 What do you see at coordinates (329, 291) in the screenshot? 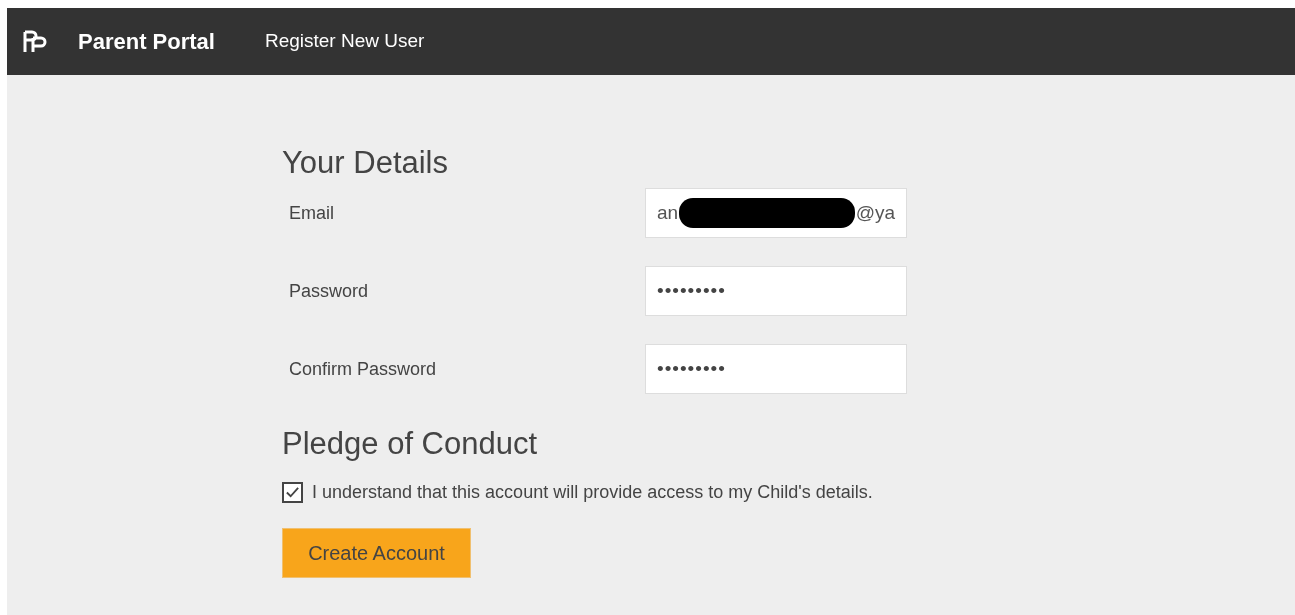
I see `field-label: Password` at bounding box center [329, 291].